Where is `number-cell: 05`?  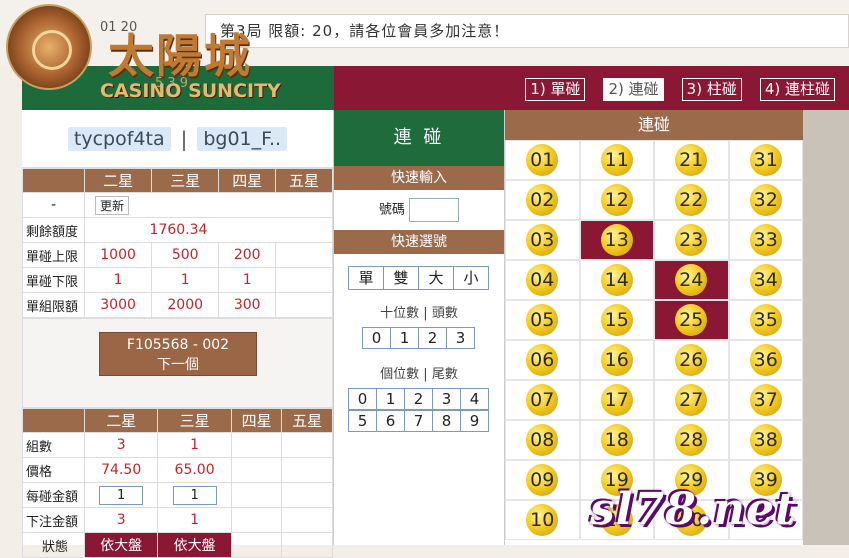
number-cell: 05 is located at coordinates (542, 320).